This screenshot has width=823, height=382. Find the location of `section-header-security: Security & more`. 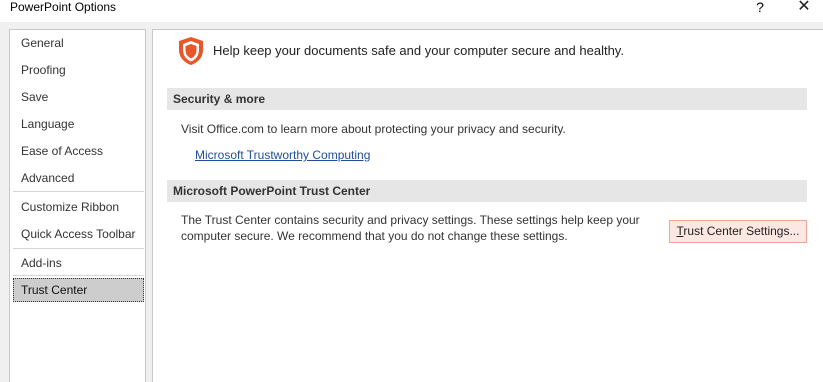

section-header-security: Security & more is located at coordinates (487, 99).